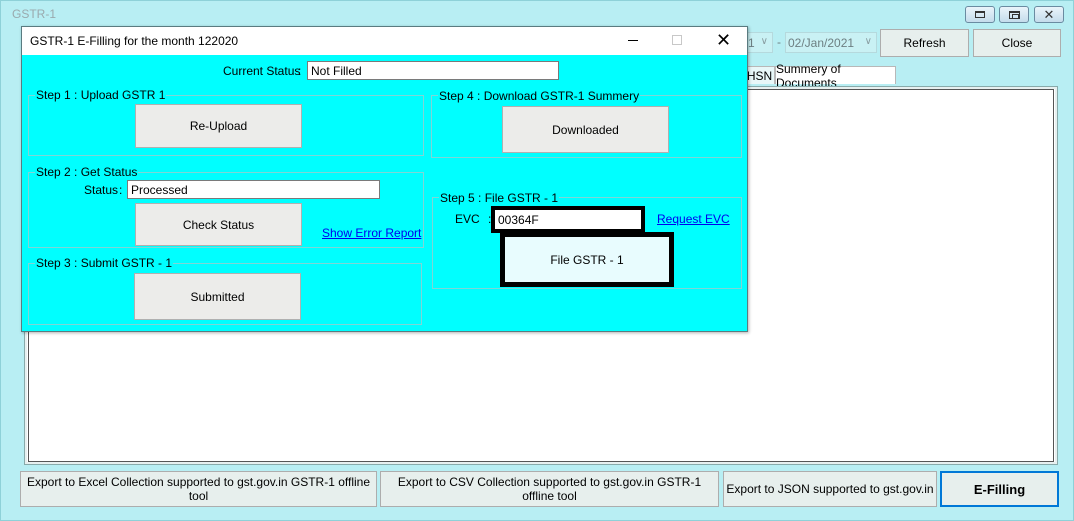 The image size is (1074, 521). I want to click on evc-label: EVC, so click(467, 219).